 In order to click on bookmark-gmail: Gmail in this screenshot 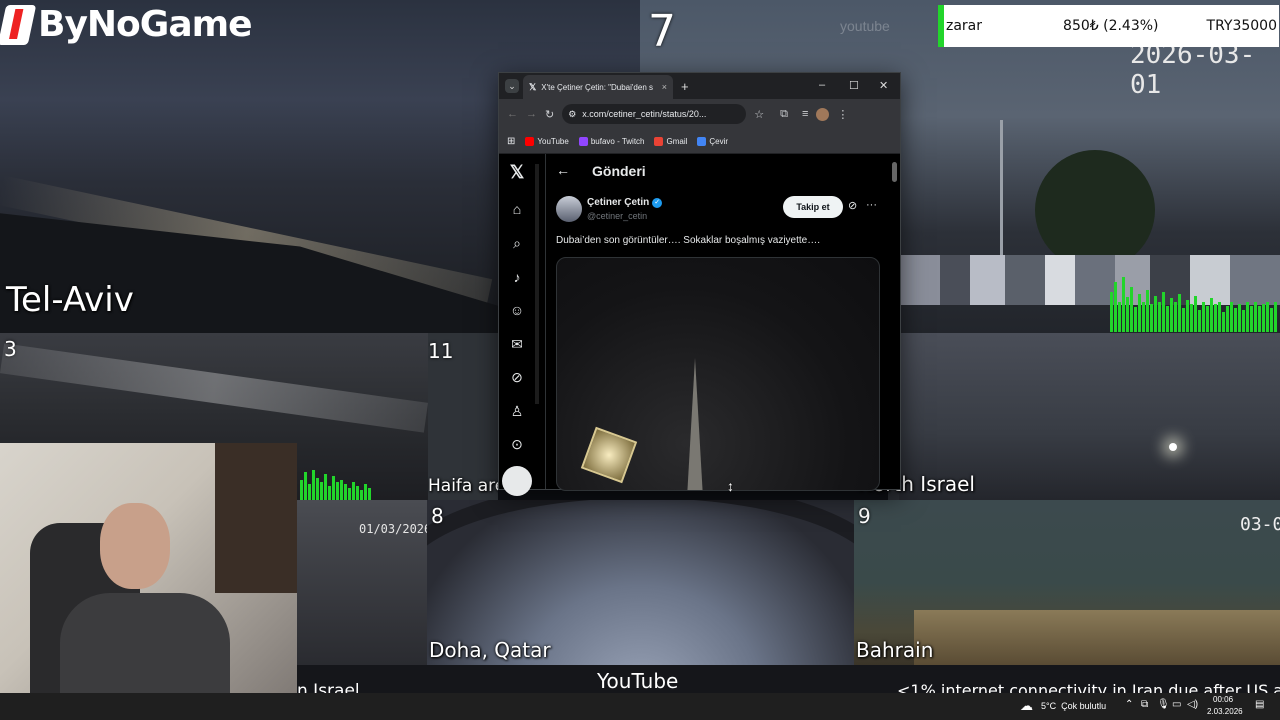, I will do `click(671, 141)`.